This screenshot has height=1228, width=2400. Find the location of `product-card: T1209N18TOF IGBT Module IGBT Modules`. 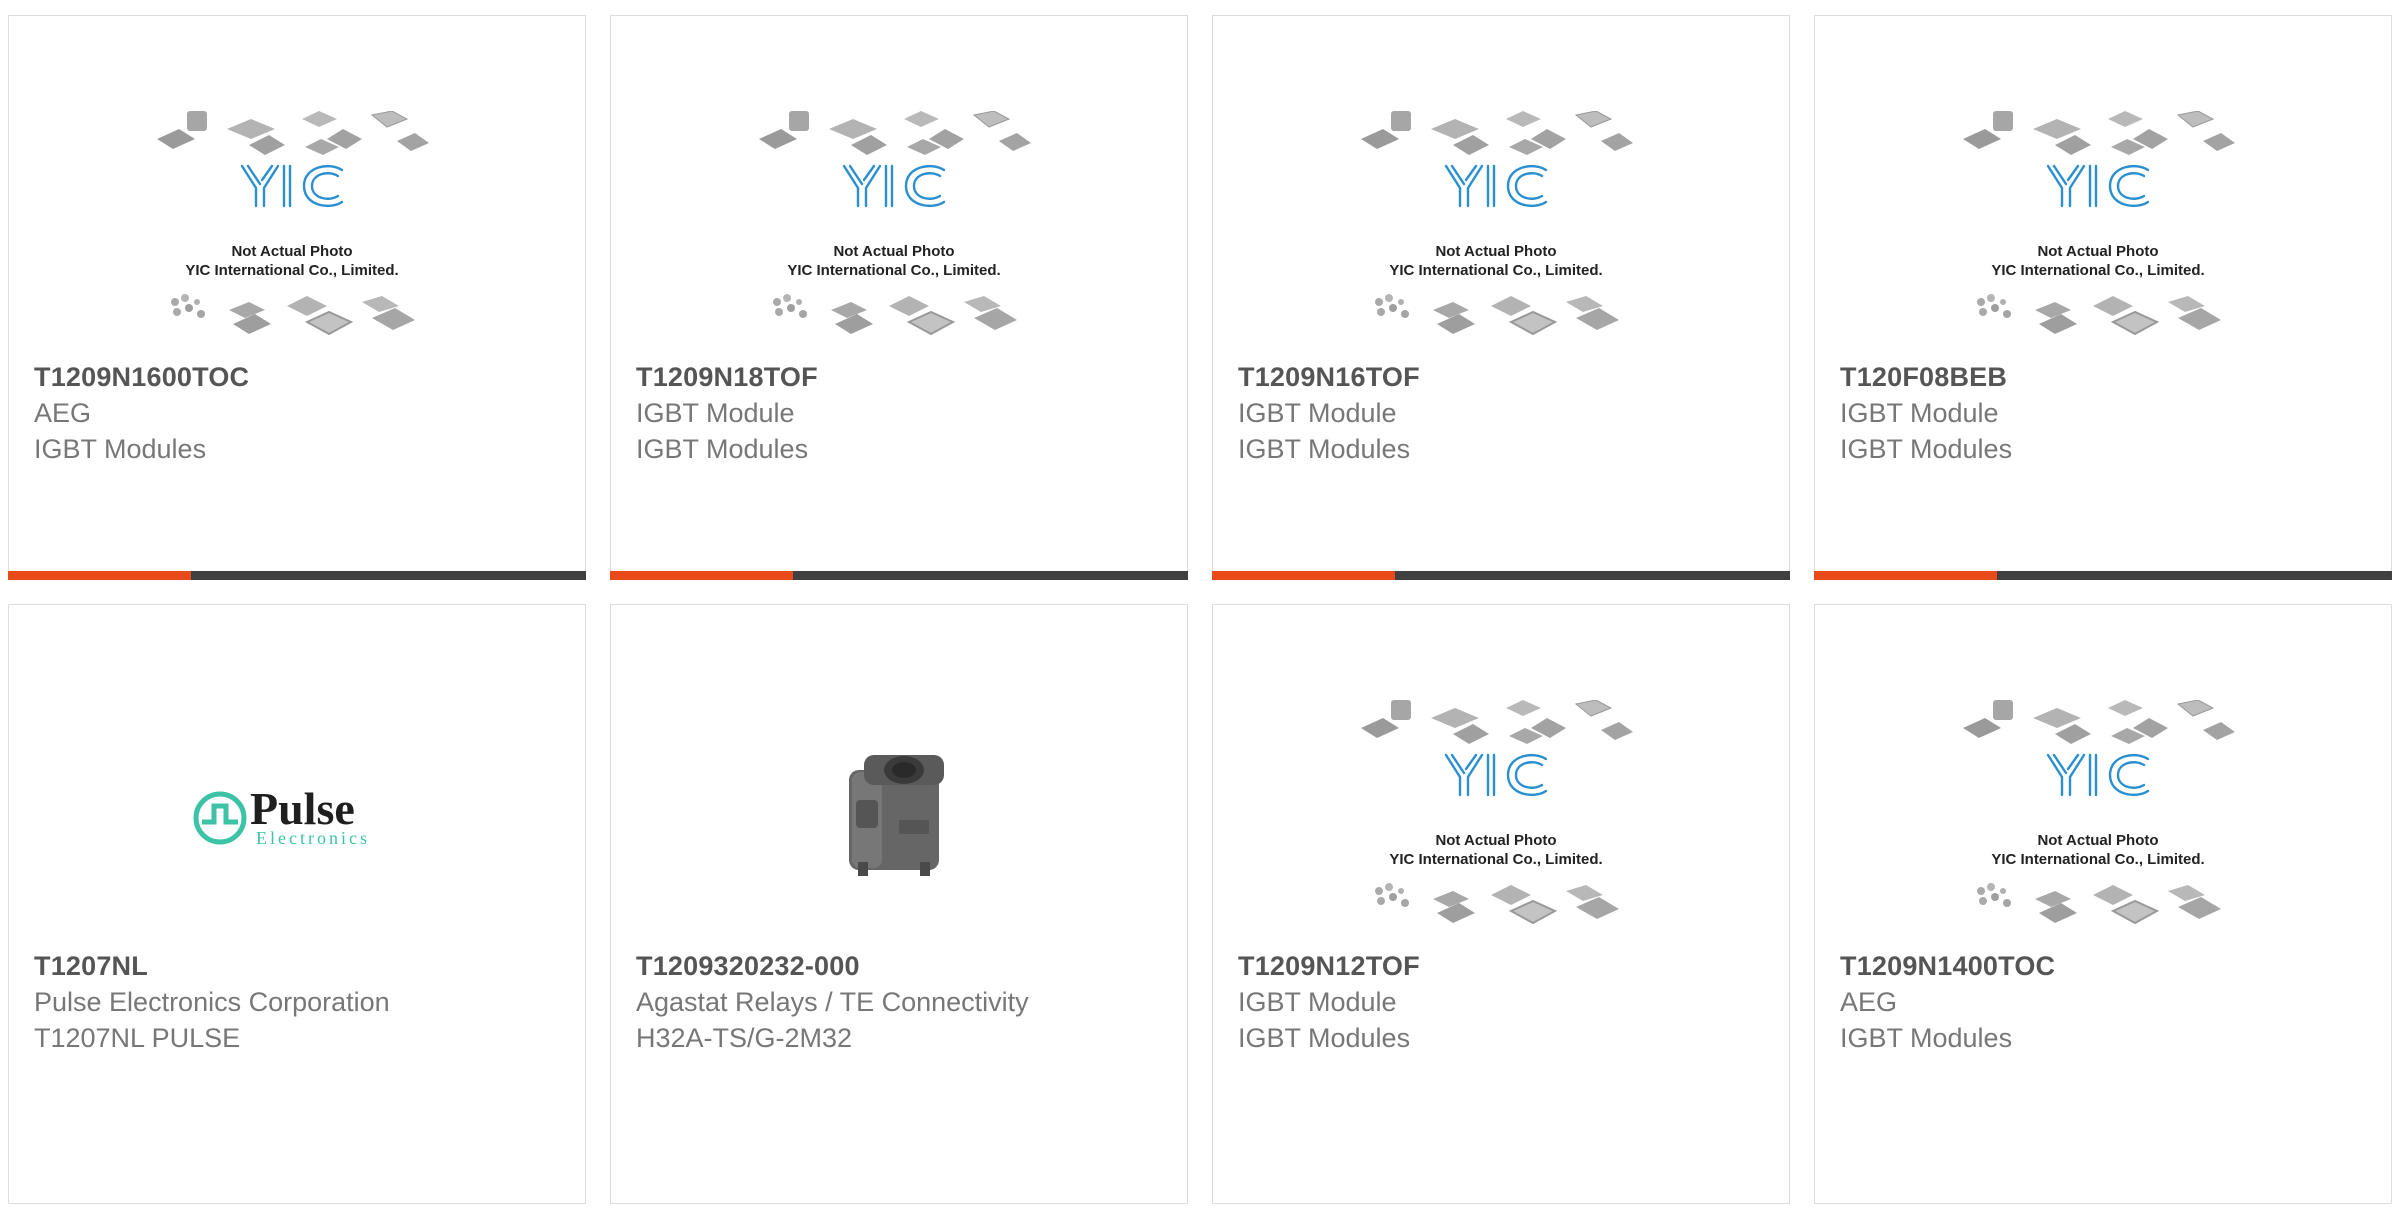

product-card: T1209N18TOF IGBT Module IGBT Modules is located at coordinates (899, 297).